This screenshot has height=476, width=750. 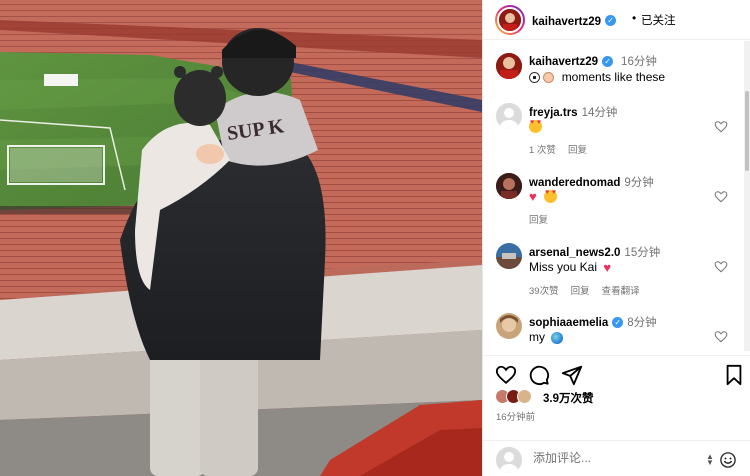 What do you see at coordinates (658, 20) in the screenshot?
I see `follow-status-button: 已关注` at bounding box center [658, 20].